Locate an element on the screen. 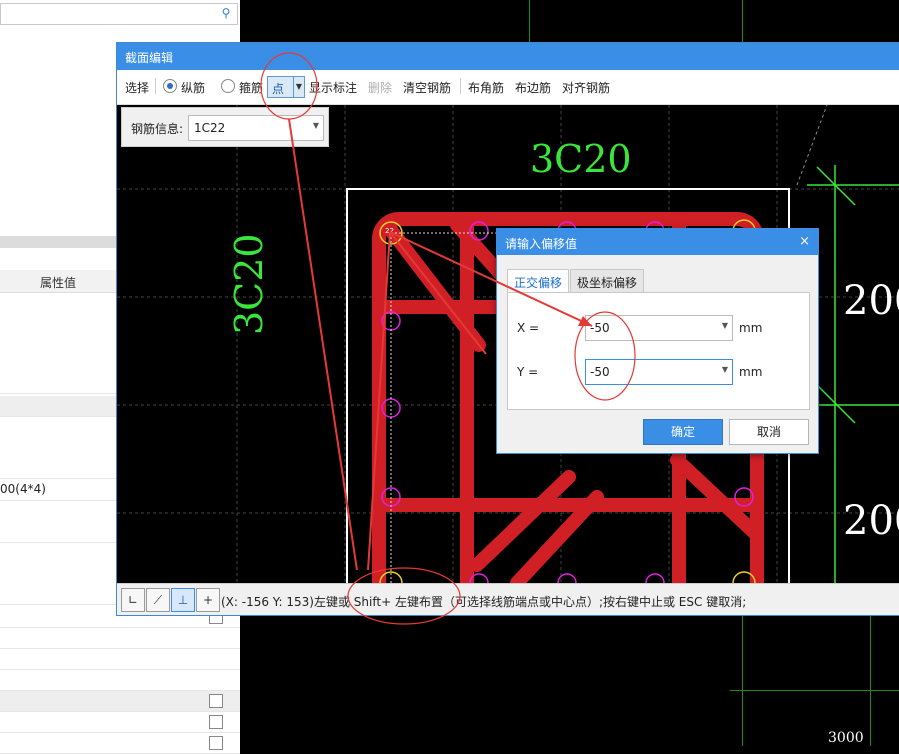 This screenshot has width=899, height=754. property-value-header: 属性值 is located at coordinates (58, 283).